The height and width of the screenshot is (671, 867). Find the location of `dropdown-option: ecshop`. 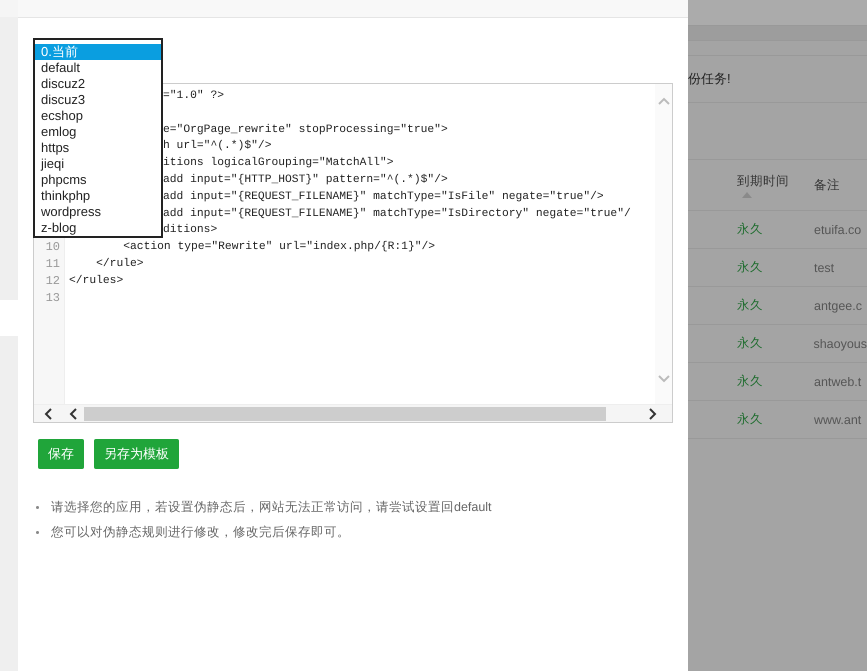

dropdown-option: ecshop is located at coordinates (98, 116).